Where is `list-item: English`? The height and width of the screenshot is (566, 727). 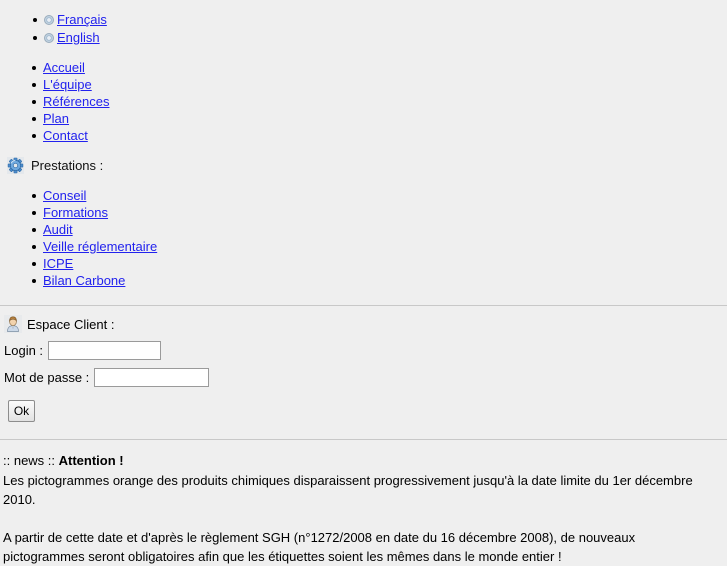
list-item: English is located at coordinates (380, 38).